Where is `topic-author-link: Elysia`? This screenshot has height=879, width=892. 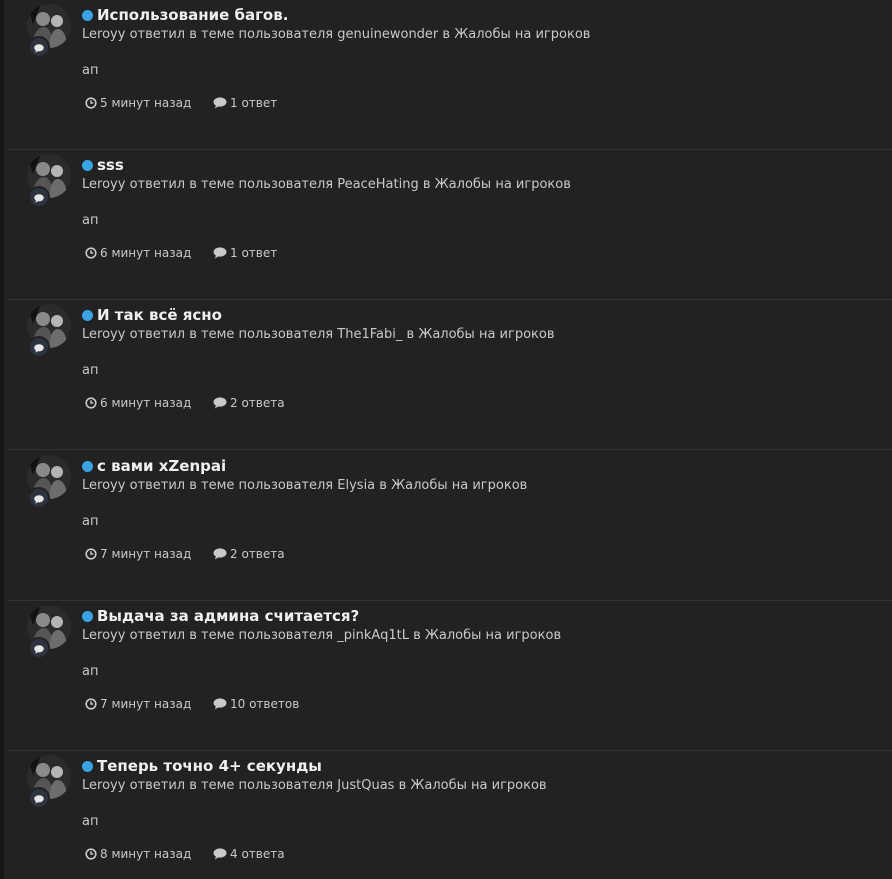 topic-author-link: Elysia is located at coordinates (356, 485).